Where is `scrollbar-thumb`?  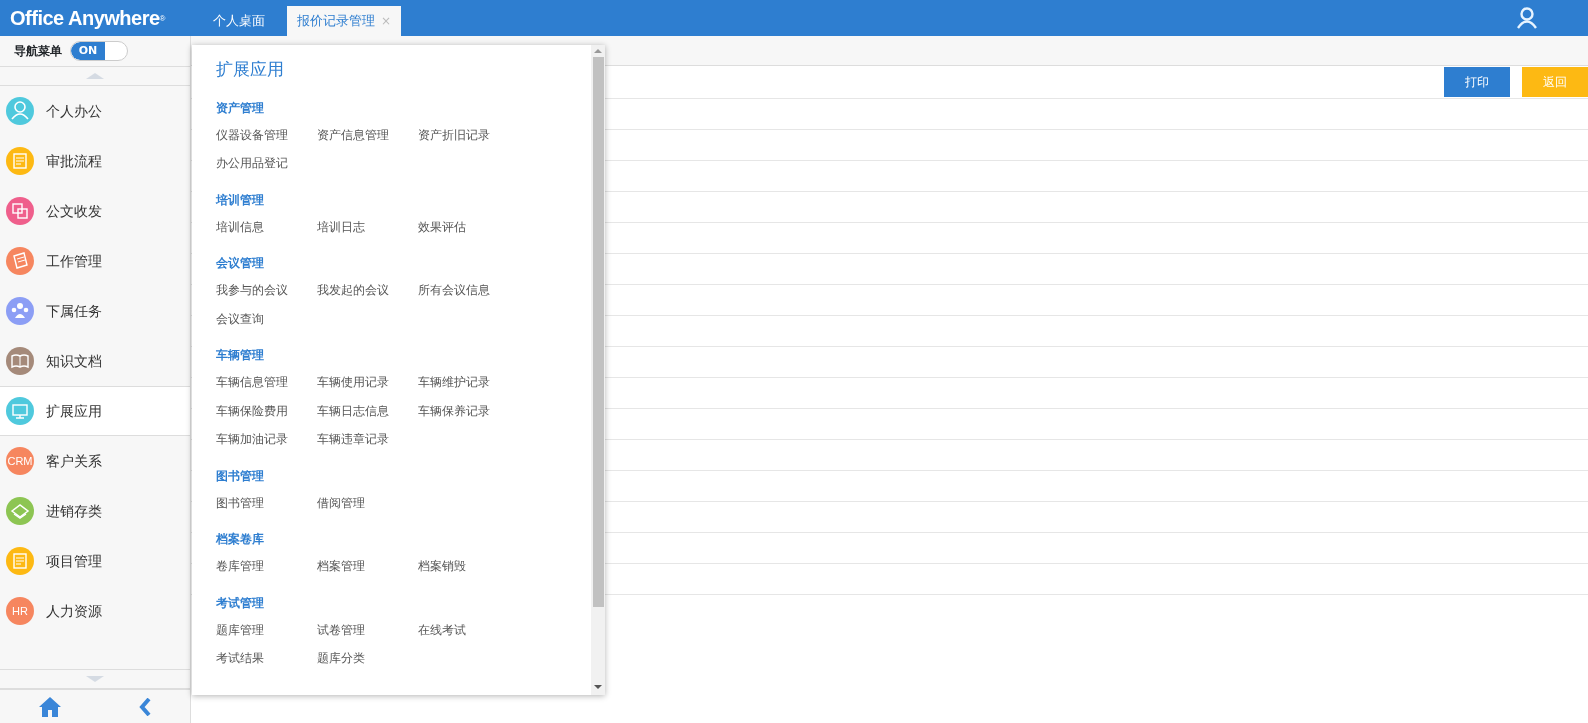 scrollbar-thumb is located at coordinates (598, 332).